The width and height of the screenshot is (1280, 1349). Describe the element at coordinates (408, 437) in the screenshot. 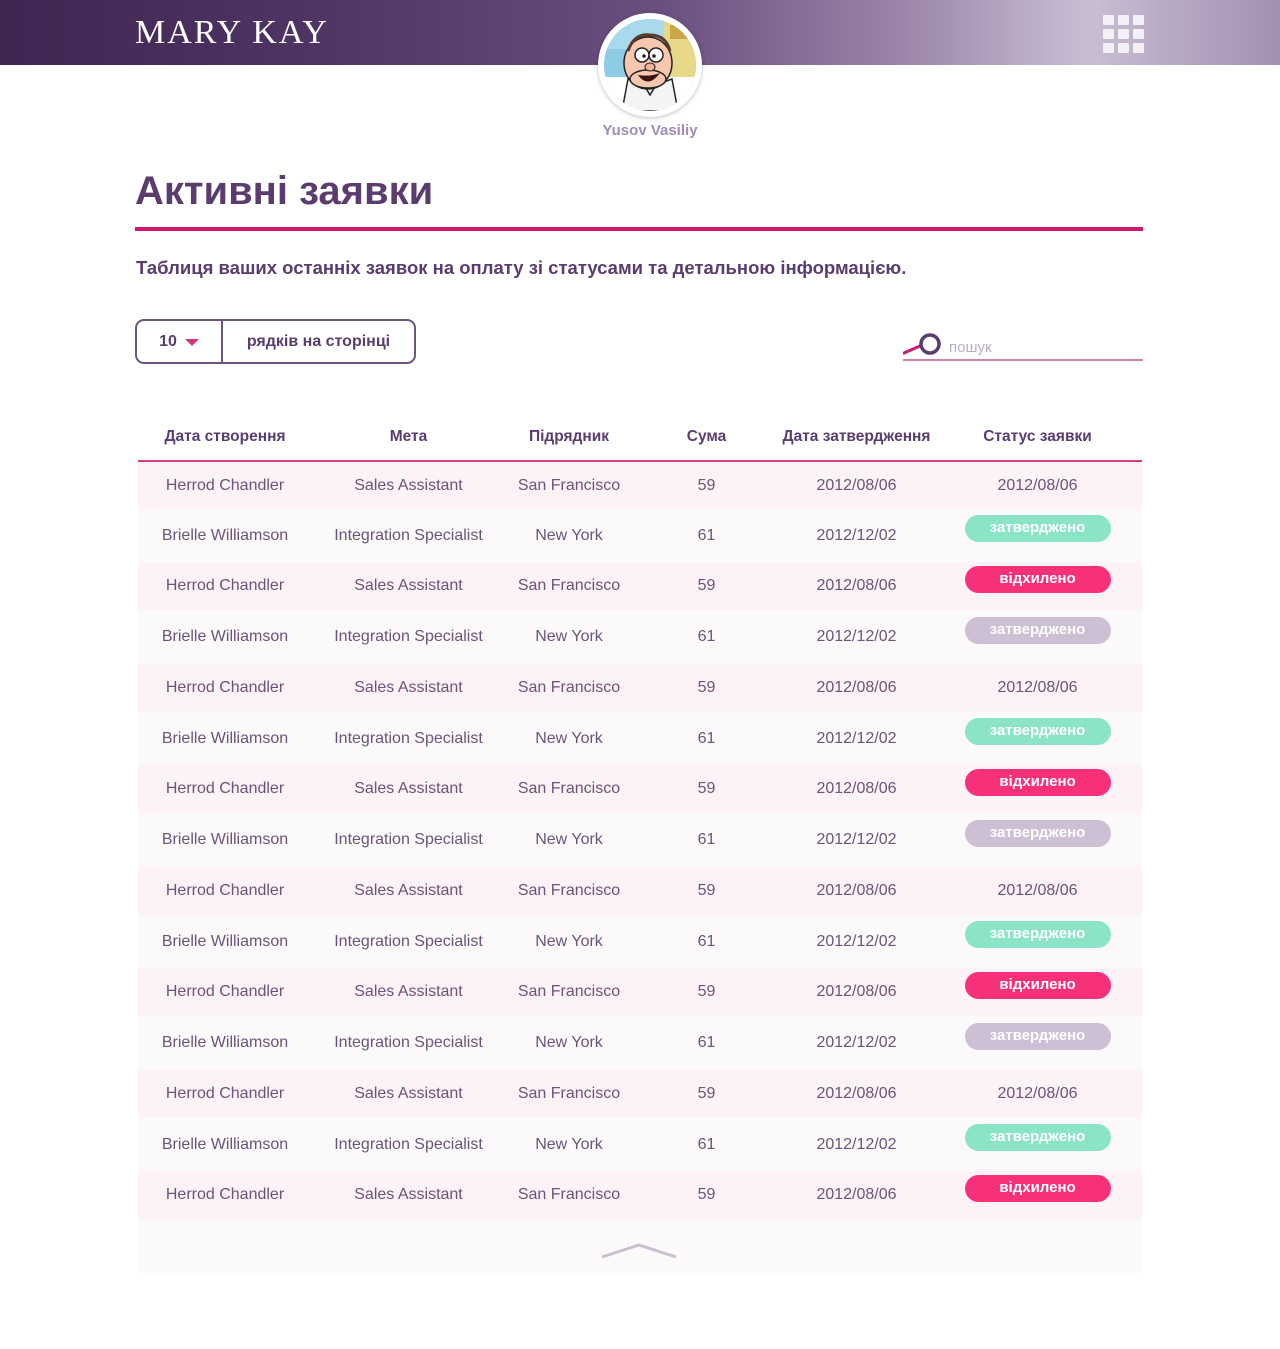

I see `column-header-goal: Мета` at that location.